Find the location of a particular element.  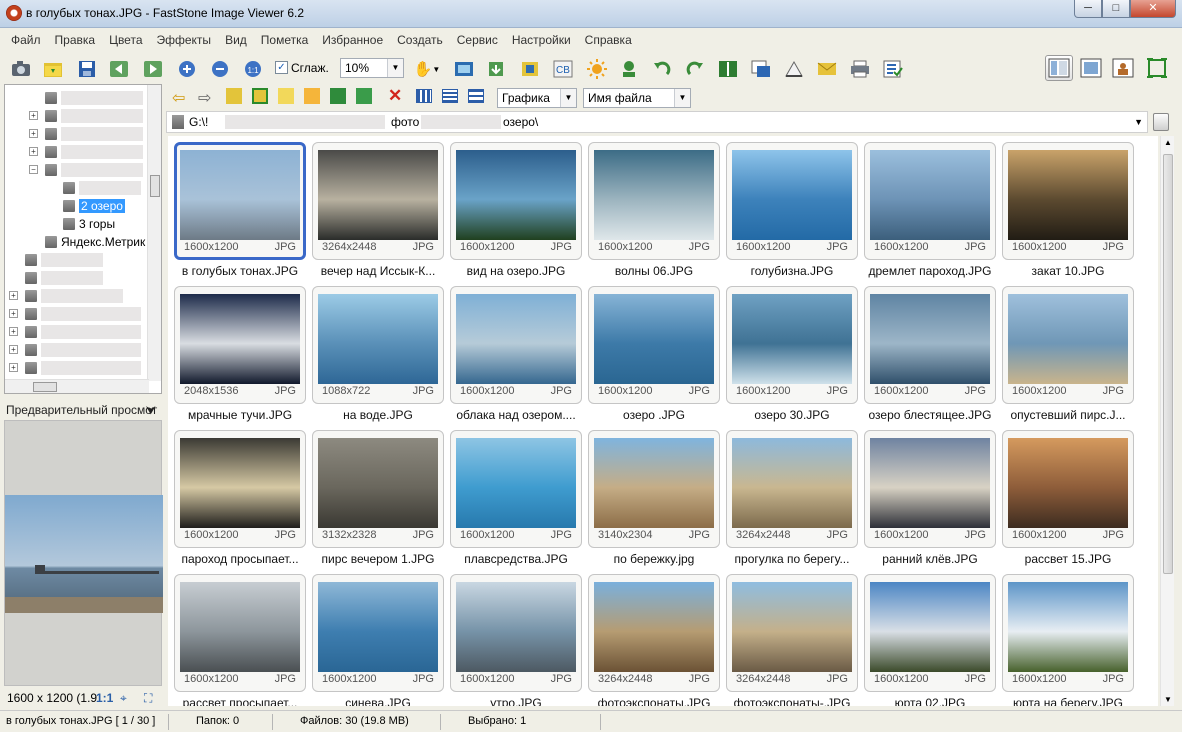

color-adjust-icon: CB is located at coordinates (563, 69).